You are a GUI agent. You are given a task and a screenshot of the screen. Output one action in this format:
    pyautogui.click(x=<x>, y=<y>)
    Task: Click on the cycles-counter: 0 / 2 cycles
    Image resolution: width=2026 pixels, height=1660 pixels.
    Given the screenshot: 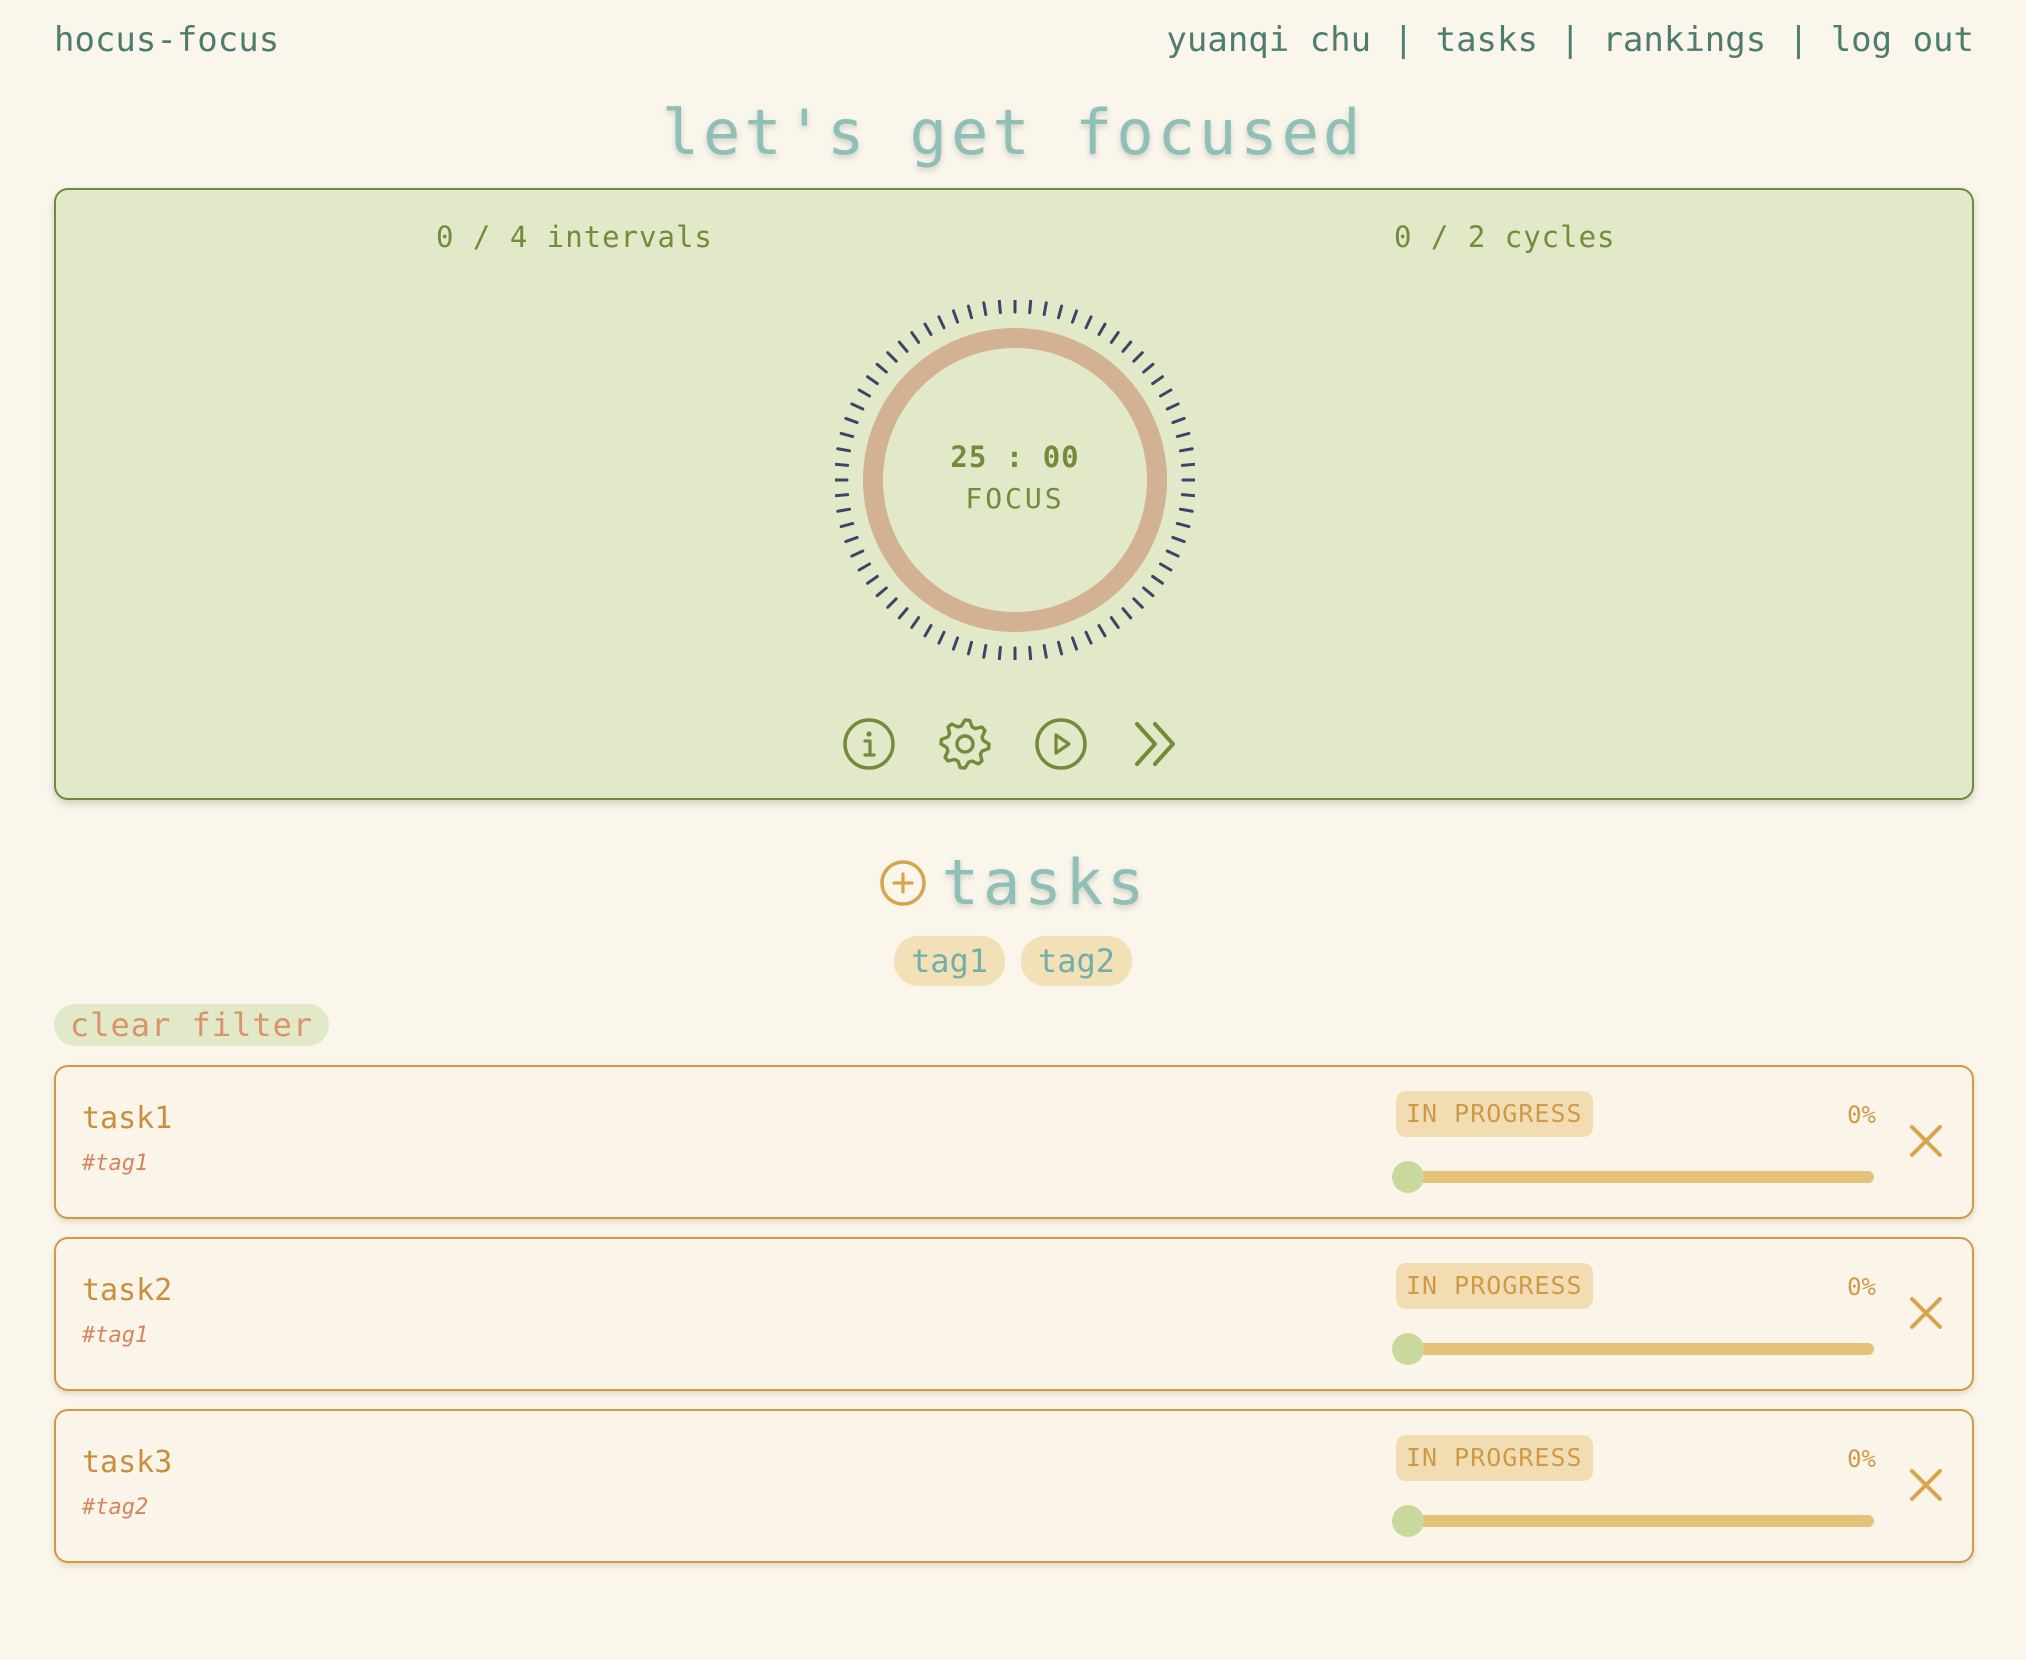 What is the action you would take?
    pyautogui.click(x=1505, y=237)
    